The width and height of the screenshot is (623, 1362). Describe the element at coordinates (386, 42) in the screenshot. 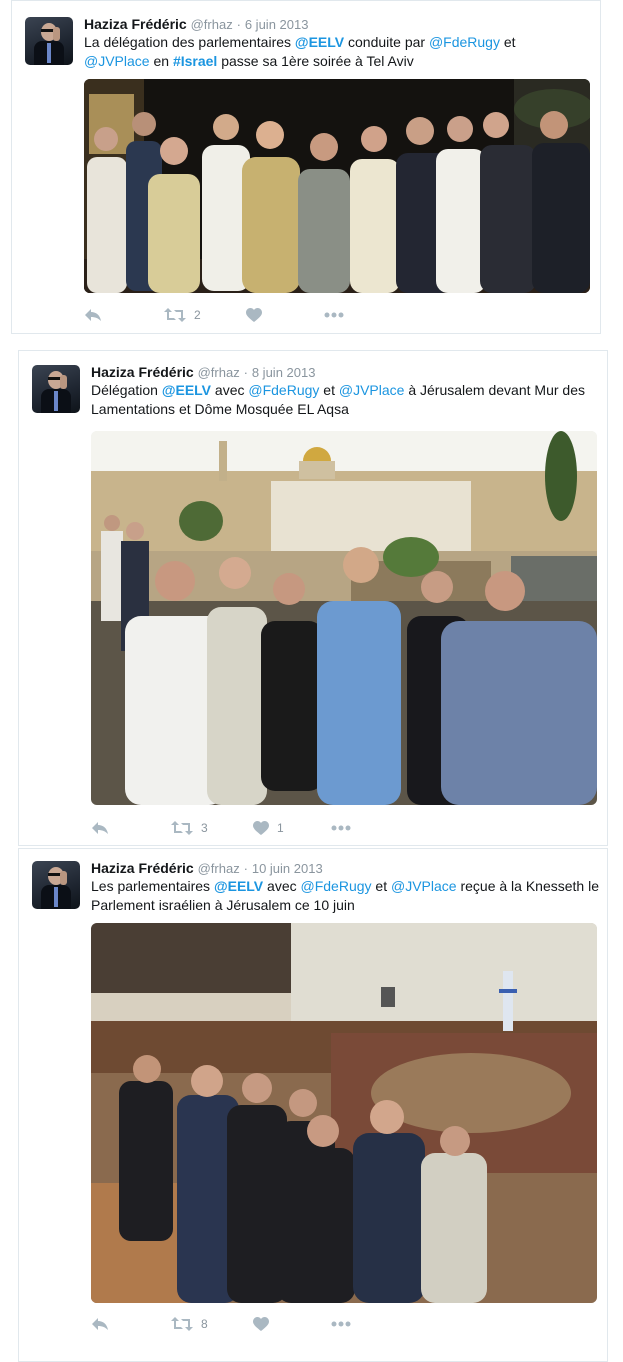

I see `tweet-text-segment: conduite par` at that location.